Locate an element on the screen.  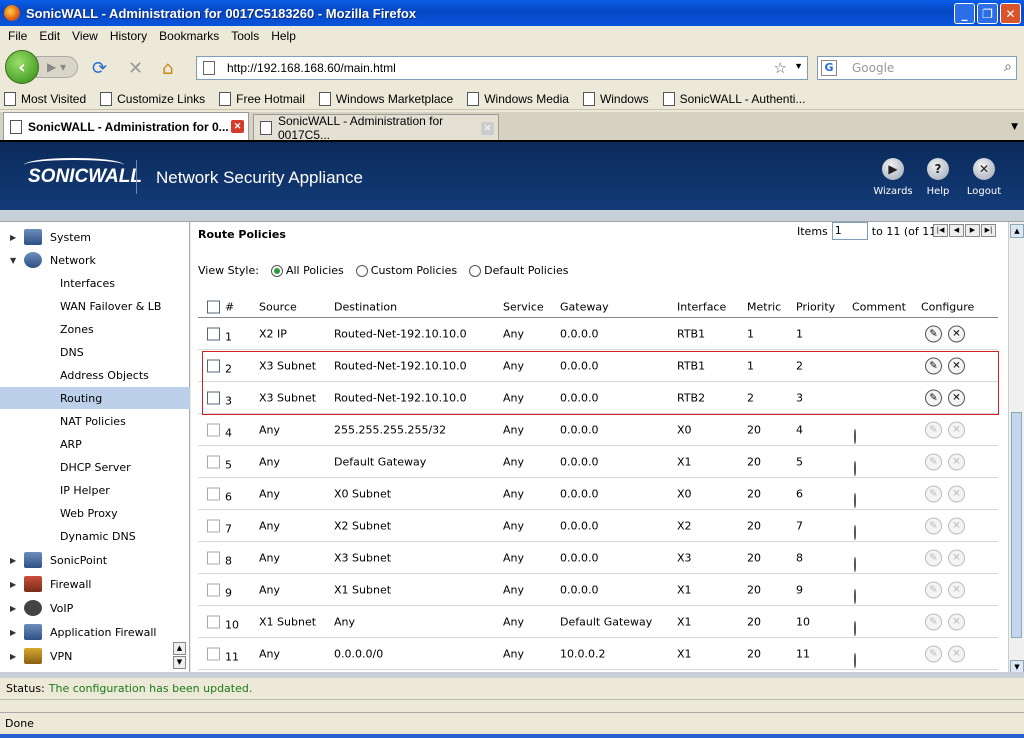
home-icon: ⌂ is located at coordinates (167, 68).